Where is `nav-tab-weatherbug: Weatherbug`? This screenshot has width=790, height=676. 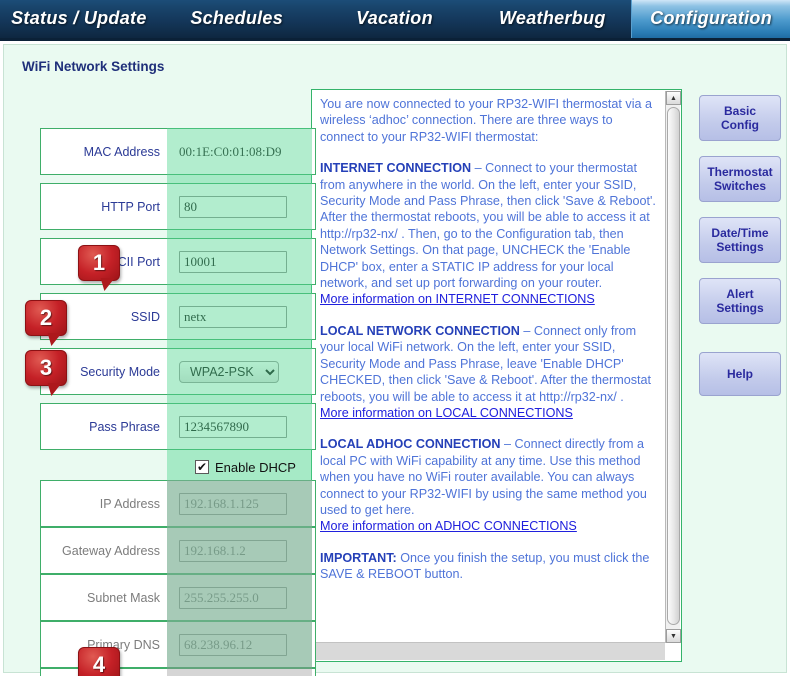 nav-tab-weatherbug: Weatherbug is located at coordinates (552, 19).